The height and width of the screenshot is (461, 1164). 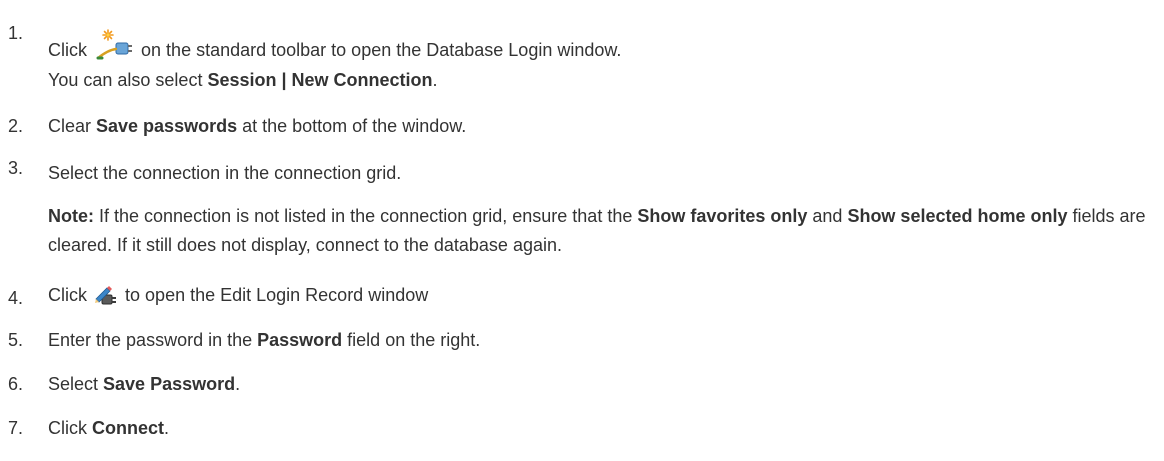 What do you see at coordinates (128, 428) in the screenshot?
I see `button-name: Connect` at bounding box center [128, 428].